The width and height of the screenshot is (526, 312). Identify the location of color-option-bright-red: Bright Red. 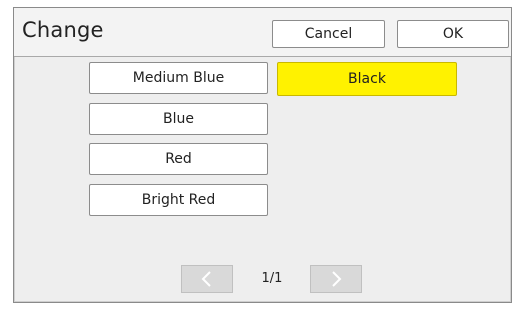
(178, 200).